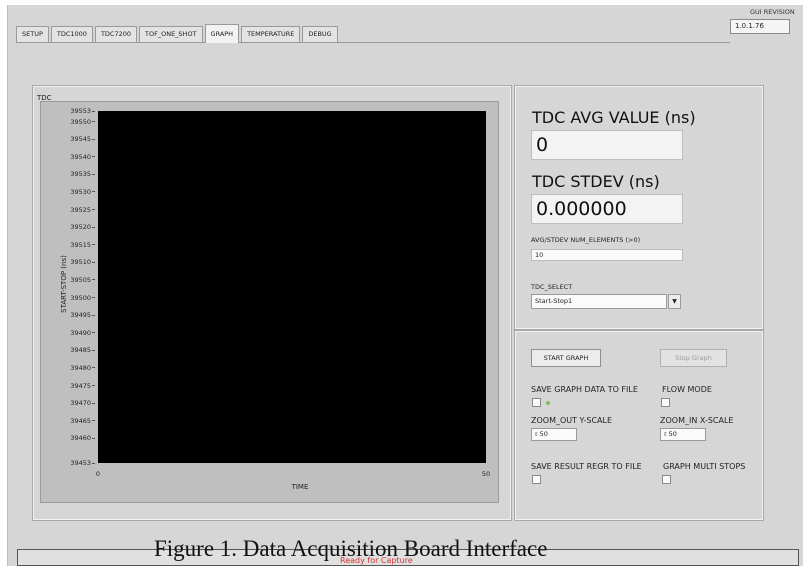 This screenshot has height=566, width=803. Describe the element at coordinates (554, 434) in the screenshot. I see `zoom-out-y-input: ⇕50` at that location.